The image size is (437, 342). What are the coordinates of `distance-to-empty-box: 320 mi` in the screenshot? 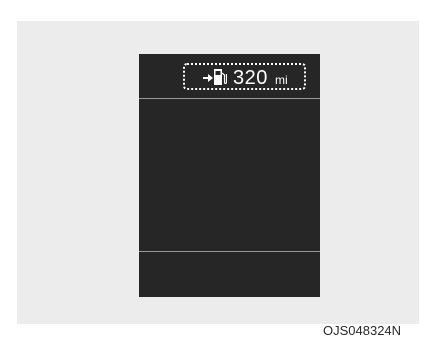 It's located at (244, 76).